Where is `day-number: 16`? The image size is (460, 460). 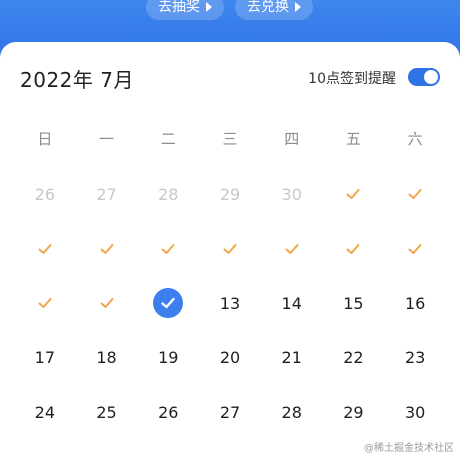 day-number: 16 is located at coordinates (415, 303).